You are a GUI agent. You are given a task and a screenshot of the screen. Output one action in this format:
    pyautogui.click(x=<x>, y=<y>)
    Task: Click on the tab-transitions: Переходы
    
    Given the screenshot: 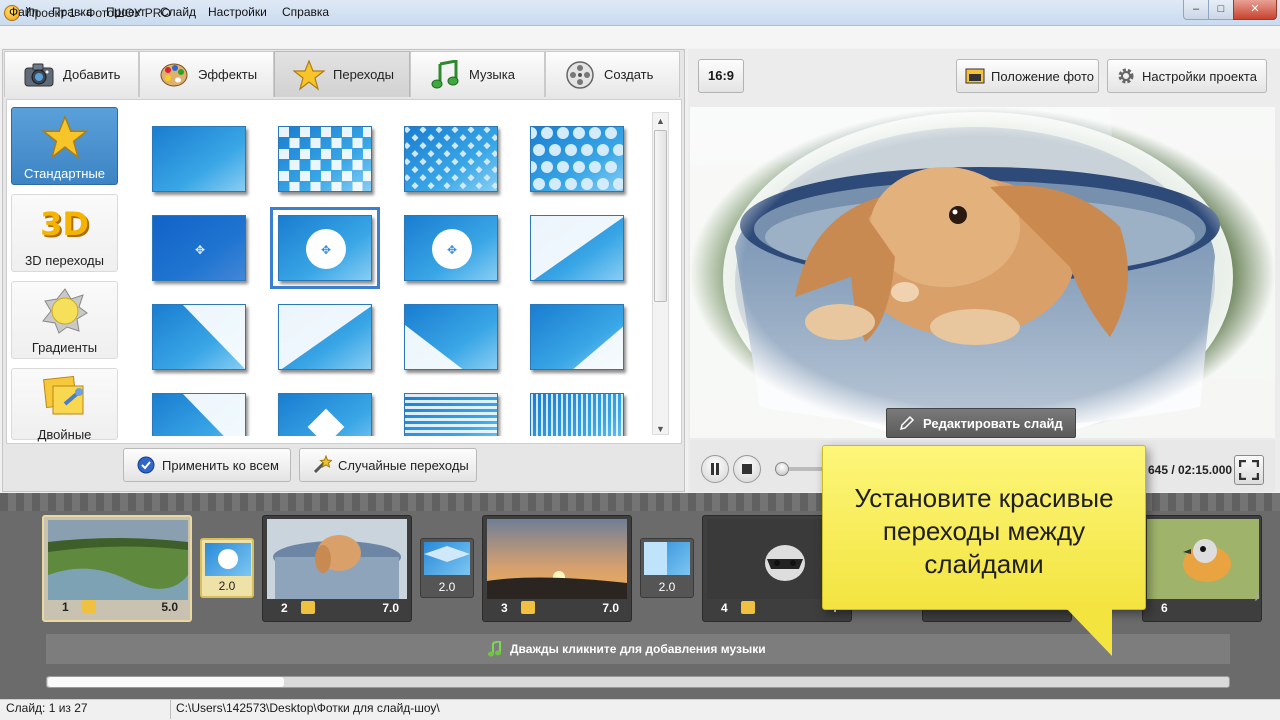 What is the action you would take?
    pyautogui.click(x=342, y=74)
    